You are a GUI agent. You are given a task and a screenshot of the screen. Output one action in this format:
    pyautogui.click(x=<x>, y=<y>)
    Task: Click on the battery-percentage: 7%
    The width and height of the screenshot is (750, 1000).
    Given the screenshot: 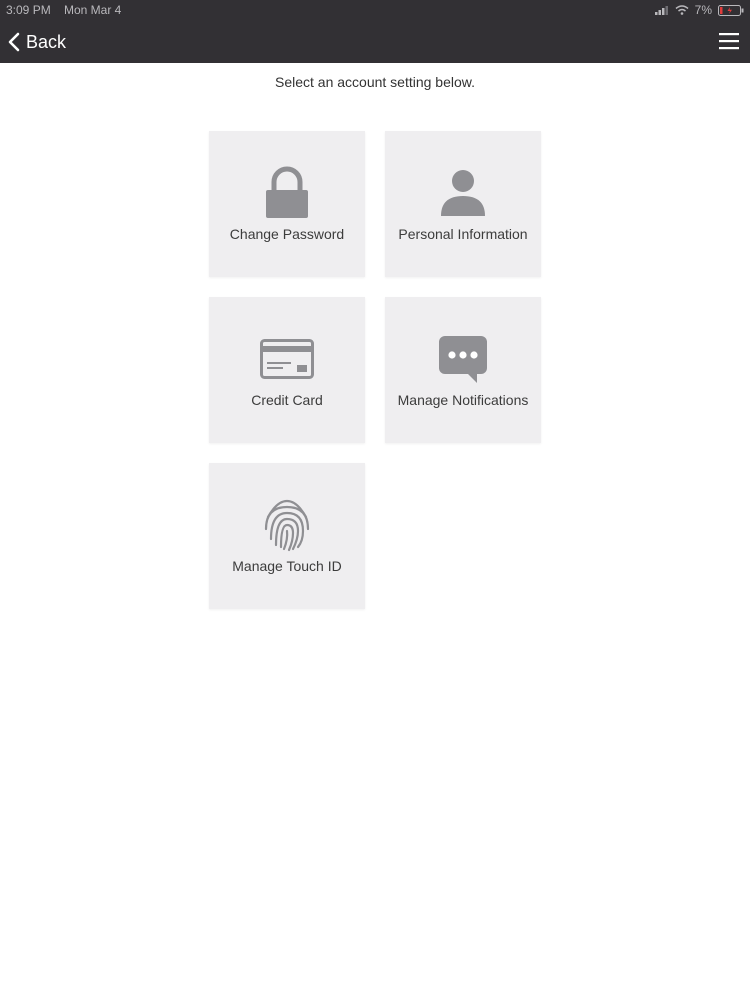 What is the action you would take?
    pyautogui.click(x=703, y=10)
    